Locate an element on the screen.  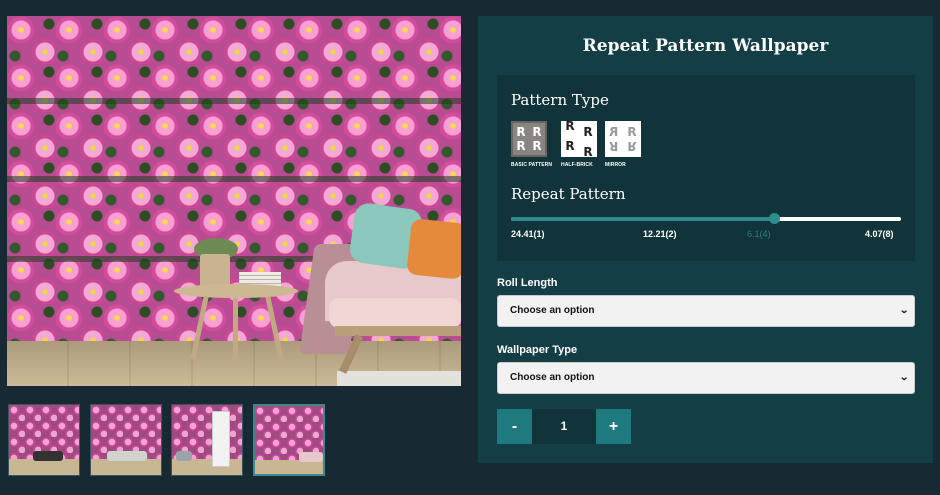
pattern-type-heading: Pattern Type is located at coordinates (560, 100).